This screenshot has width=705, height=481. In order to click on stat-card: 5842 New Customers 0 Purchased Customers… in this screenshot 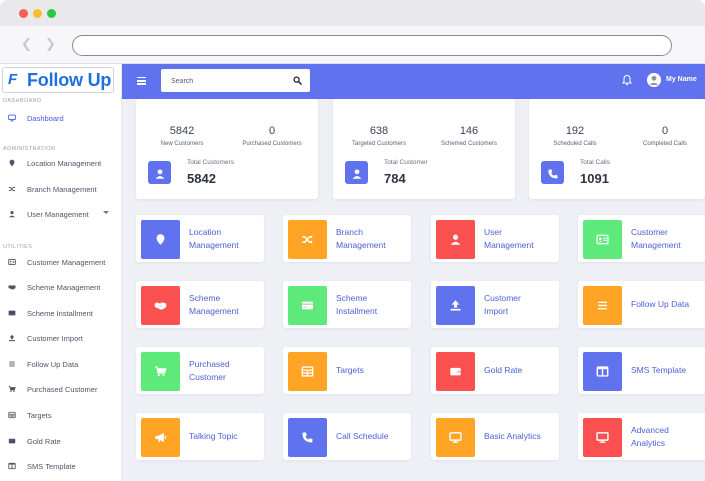, I will do `click(227, 149)`.